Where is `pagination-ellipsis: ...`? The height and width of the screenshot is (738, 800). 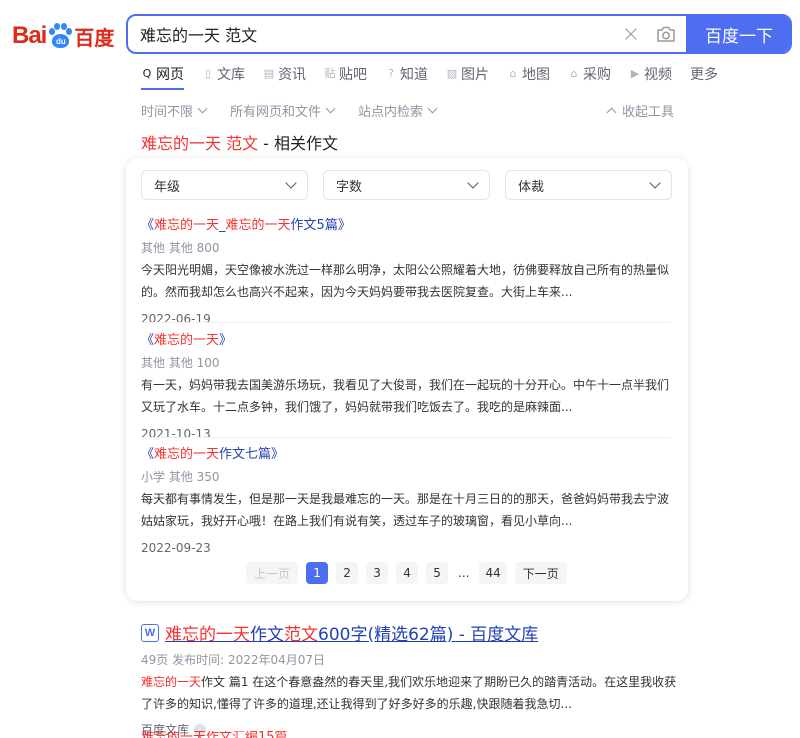 pagination-ellipsis: ... is located at coordinates (464, 573).